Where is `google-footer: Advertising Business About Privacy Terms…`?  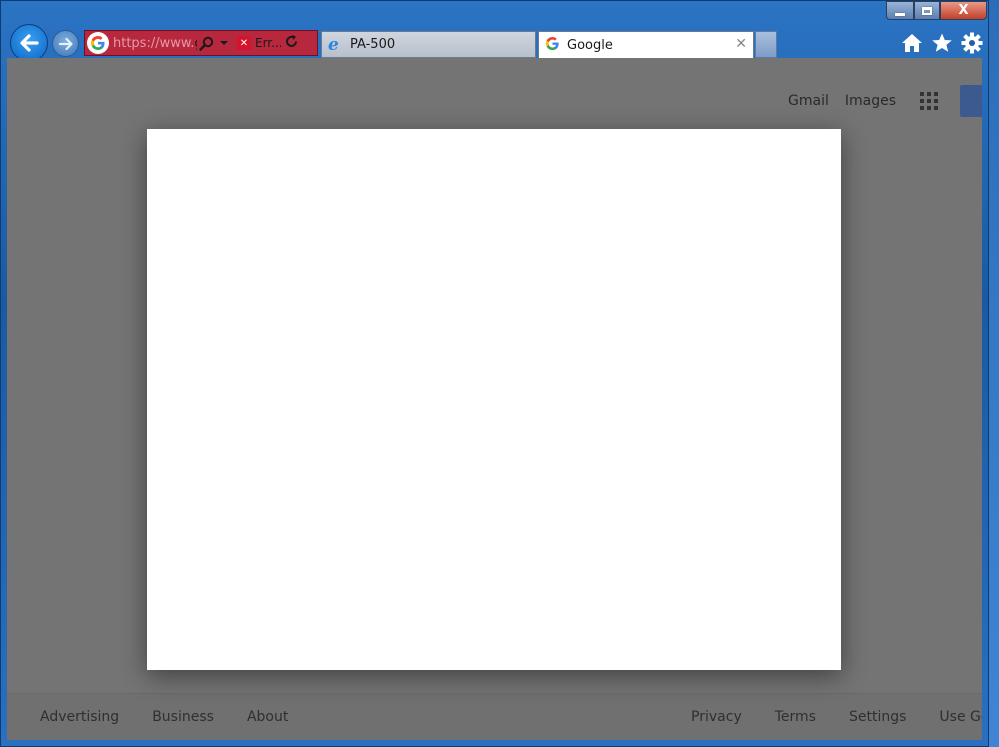 google-footer: Advertising Business About Privacy Terms… is located at coordinates (494, 716).